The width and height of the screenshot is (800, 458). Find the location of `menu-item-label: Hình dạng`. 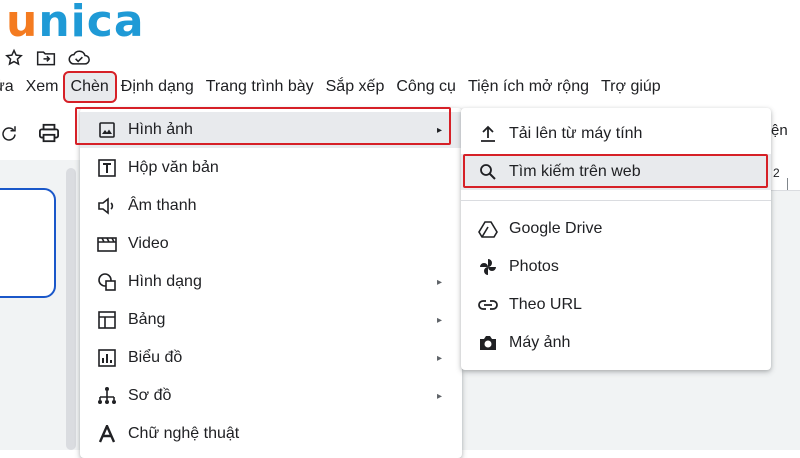

menu-item-label: Hình dạng is located at coordinates (165, 281).